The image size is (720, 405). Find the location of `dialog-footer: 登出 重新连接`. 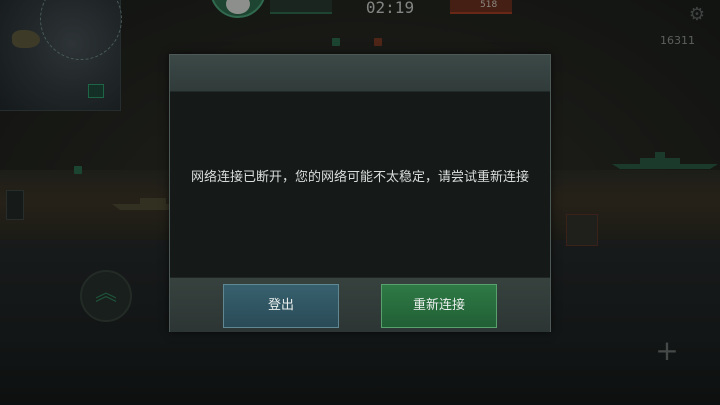

dialog-footer: 登出 重新连接 is located at coordinates (360, 304).